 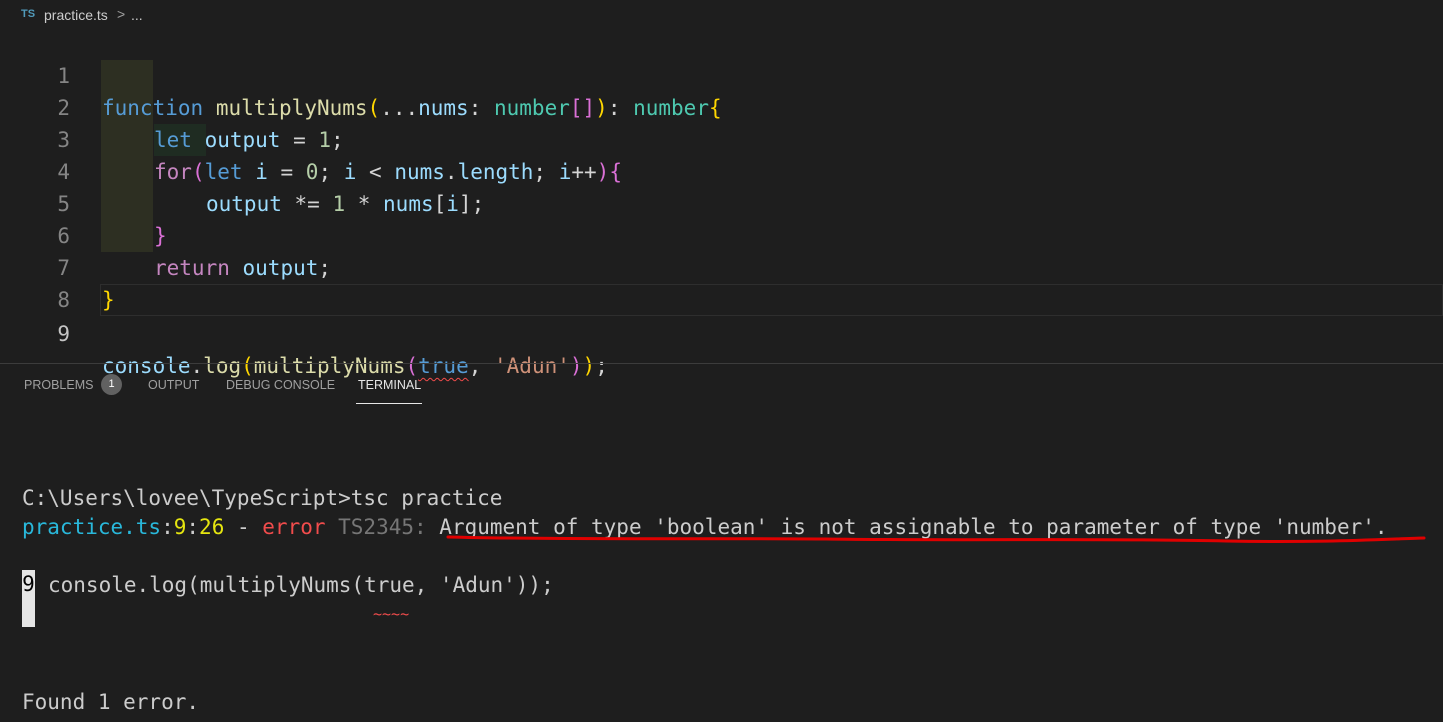 What do you see at coordinates (721, 106) in the screenshot?
I see `code-line: 2 let output = 1;` at bounding box center [721, 106].